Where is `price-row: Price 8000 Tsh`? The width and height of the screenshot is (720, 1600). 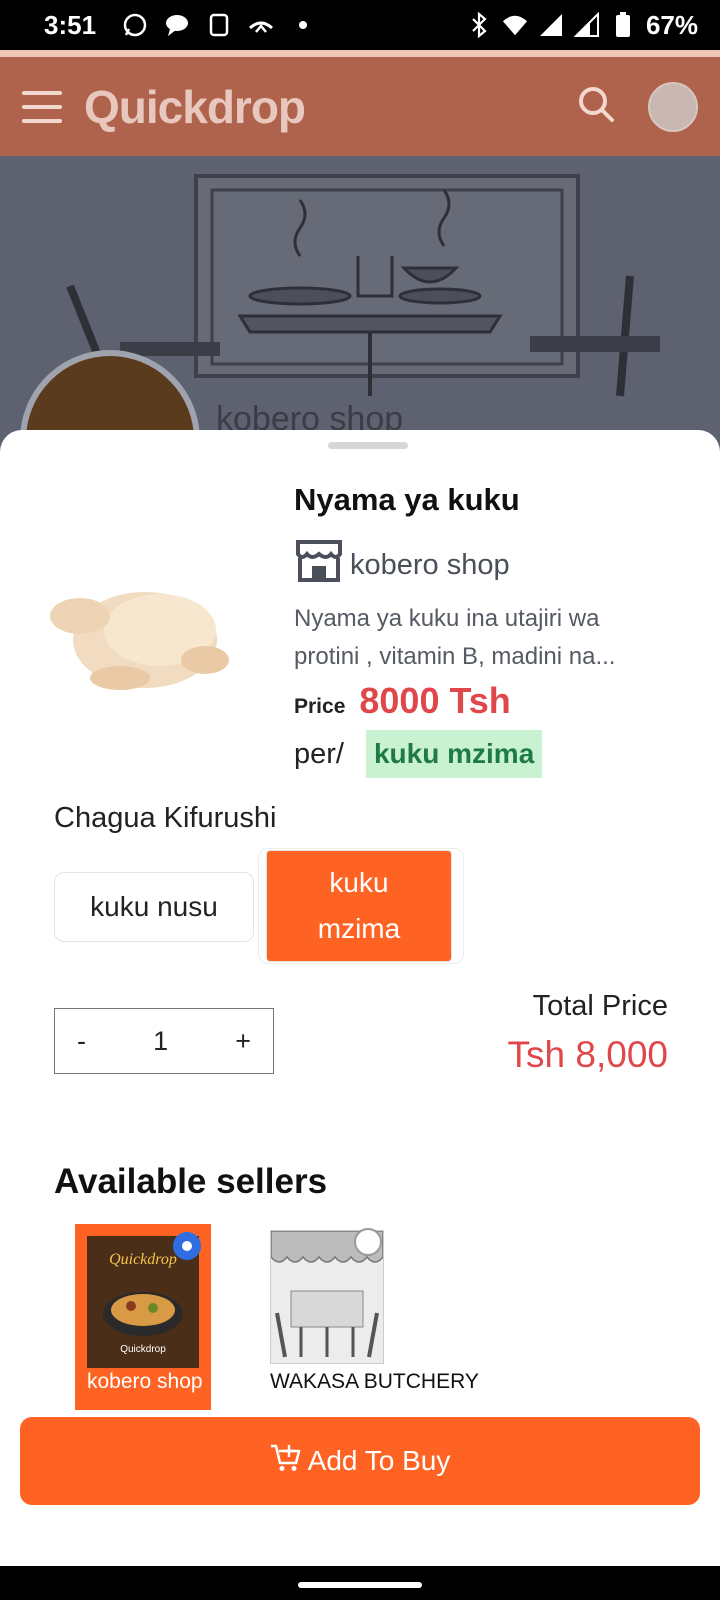
price-row: Price 8000 Tsh is located at coordinates (402, 701).